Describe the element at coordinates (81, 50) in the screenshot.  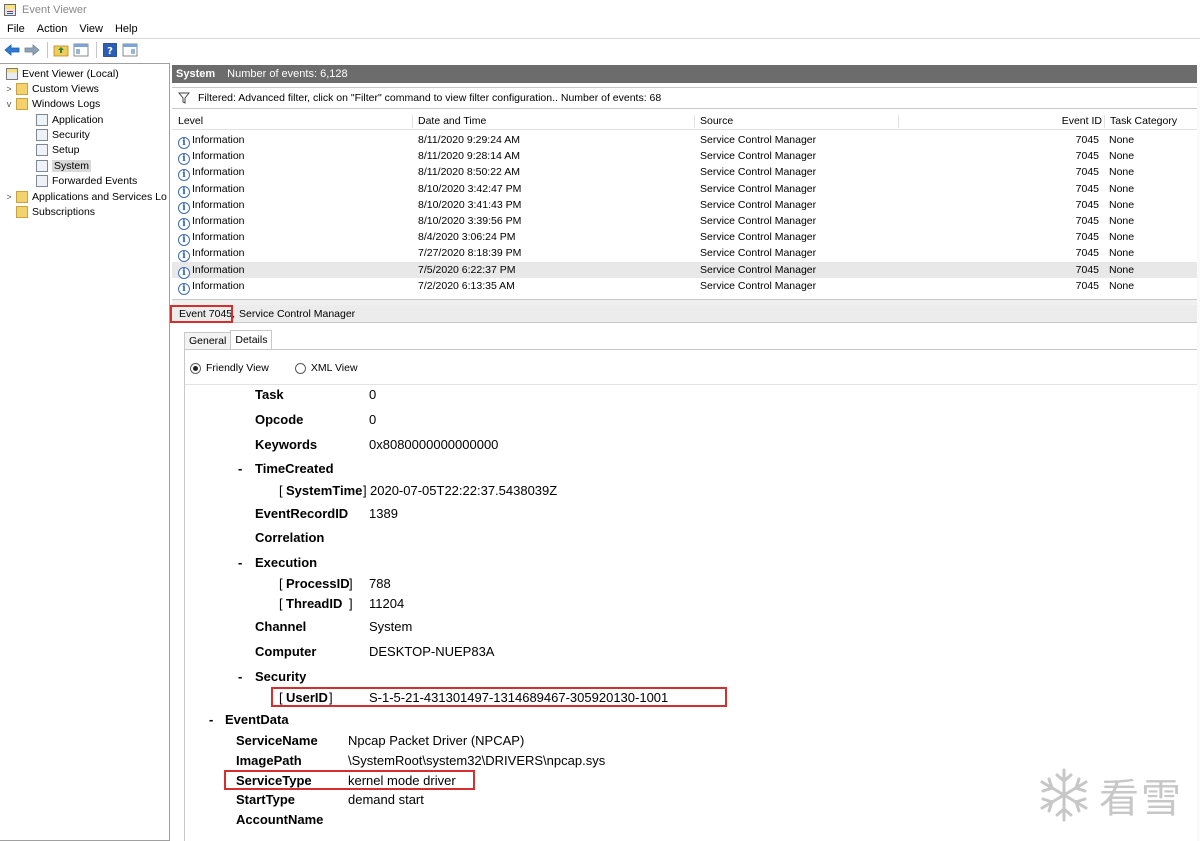
I see `show-hide-tree-icon` at that location.